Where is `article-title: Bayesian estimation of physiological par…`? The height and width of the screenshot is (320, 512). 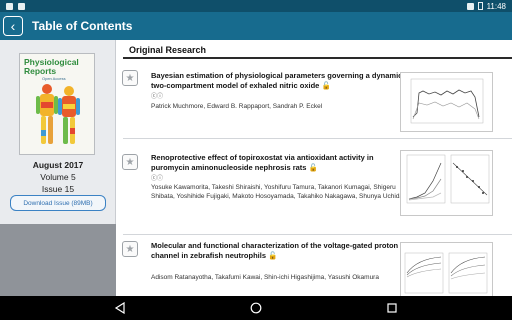
article-title: Bayesian estimation of physiological par… is located at coordinates (278, 80).